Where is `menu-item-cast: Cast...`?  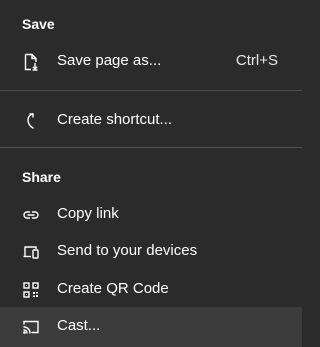
menu-item-cast: Cast... is located at coordinates (151, 327).